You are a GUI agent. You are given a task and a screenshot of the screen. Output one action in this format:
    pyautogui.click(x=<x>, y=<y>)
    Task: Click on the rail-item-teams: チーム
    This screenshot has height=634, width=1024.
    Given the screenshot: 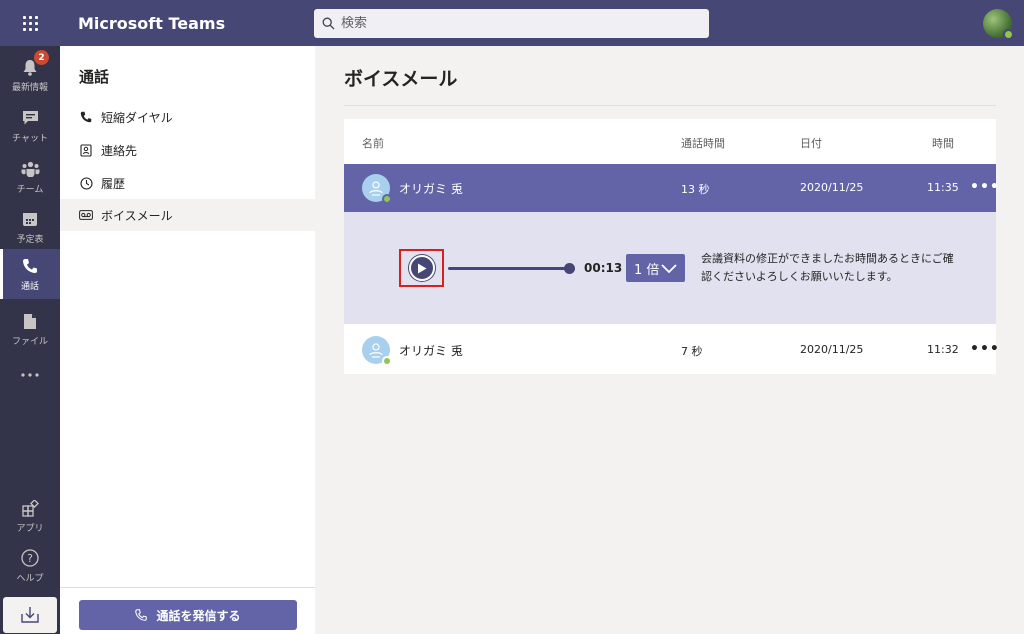 What is the action you would take?
    pyautogui.click(x=30, y=177)
    